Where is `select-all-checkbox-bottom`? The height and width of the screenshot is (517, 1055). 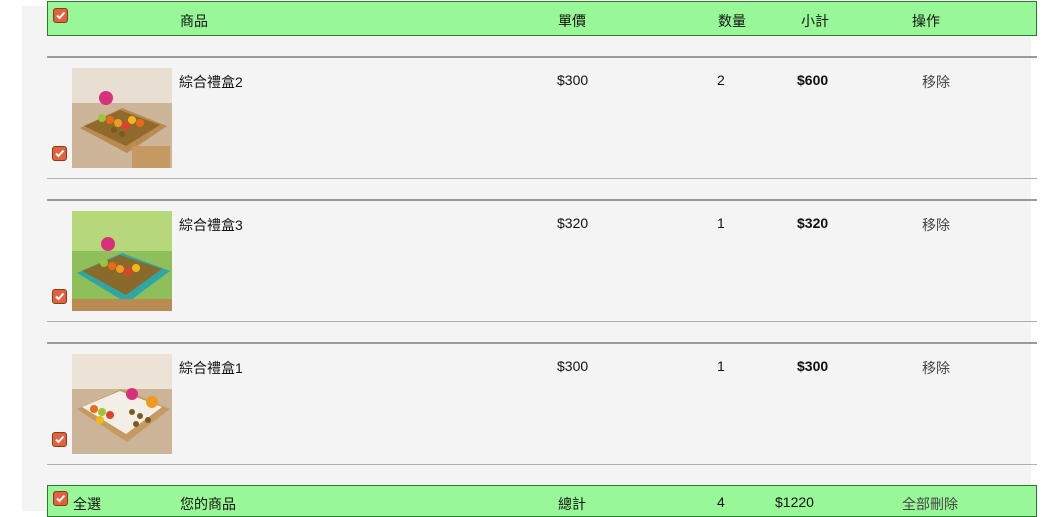 select-all-checkbox-bottom is located at coordinates (60, 498).